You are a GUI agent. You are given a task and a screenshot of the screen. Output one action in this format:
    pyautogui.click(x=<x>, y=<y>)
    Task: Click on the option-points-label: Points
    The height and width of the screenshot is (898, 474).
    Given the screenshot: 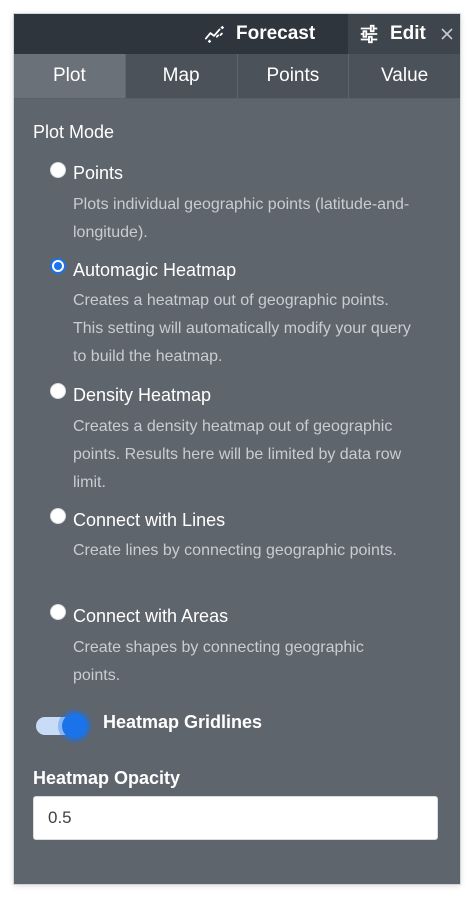 What is the action you would take?
    pyautogui.click(x=98, y=173)
    